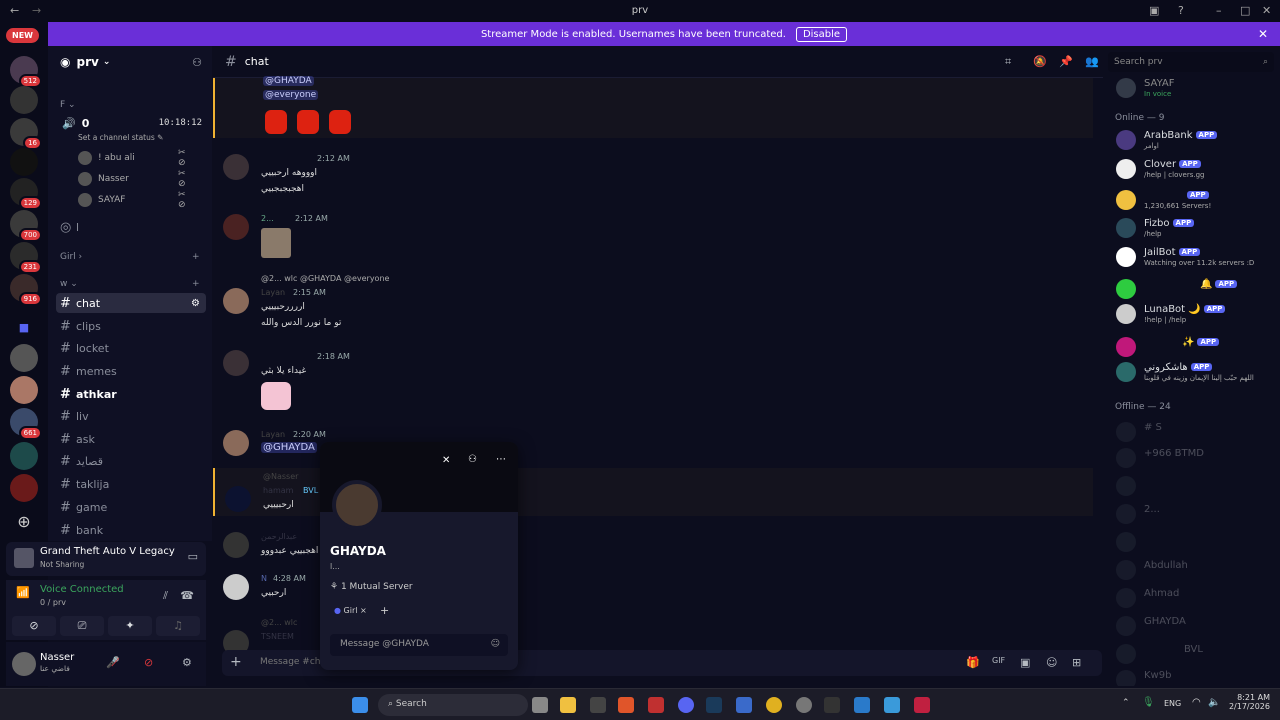 The height and width of the screenshot is (720, 1280). What do you see at coordinates (131, 416) in the screenshot?
I see `channel-liv: # liv` at bounding box center [131, 416].